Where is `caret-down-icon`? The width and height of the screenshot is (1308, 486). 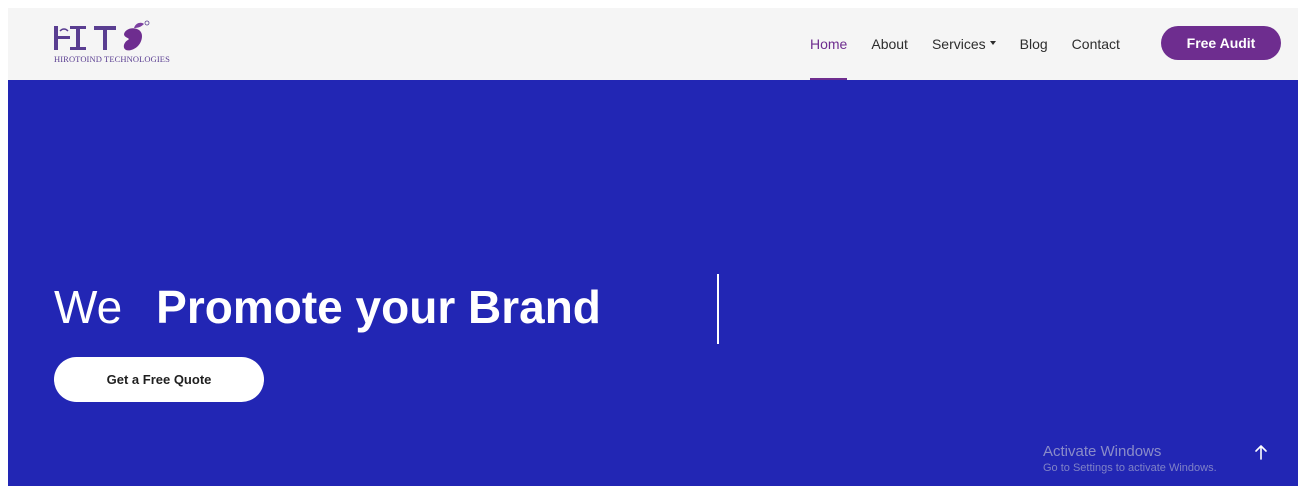 caret-down-icon is located at coordinates (992, 43).